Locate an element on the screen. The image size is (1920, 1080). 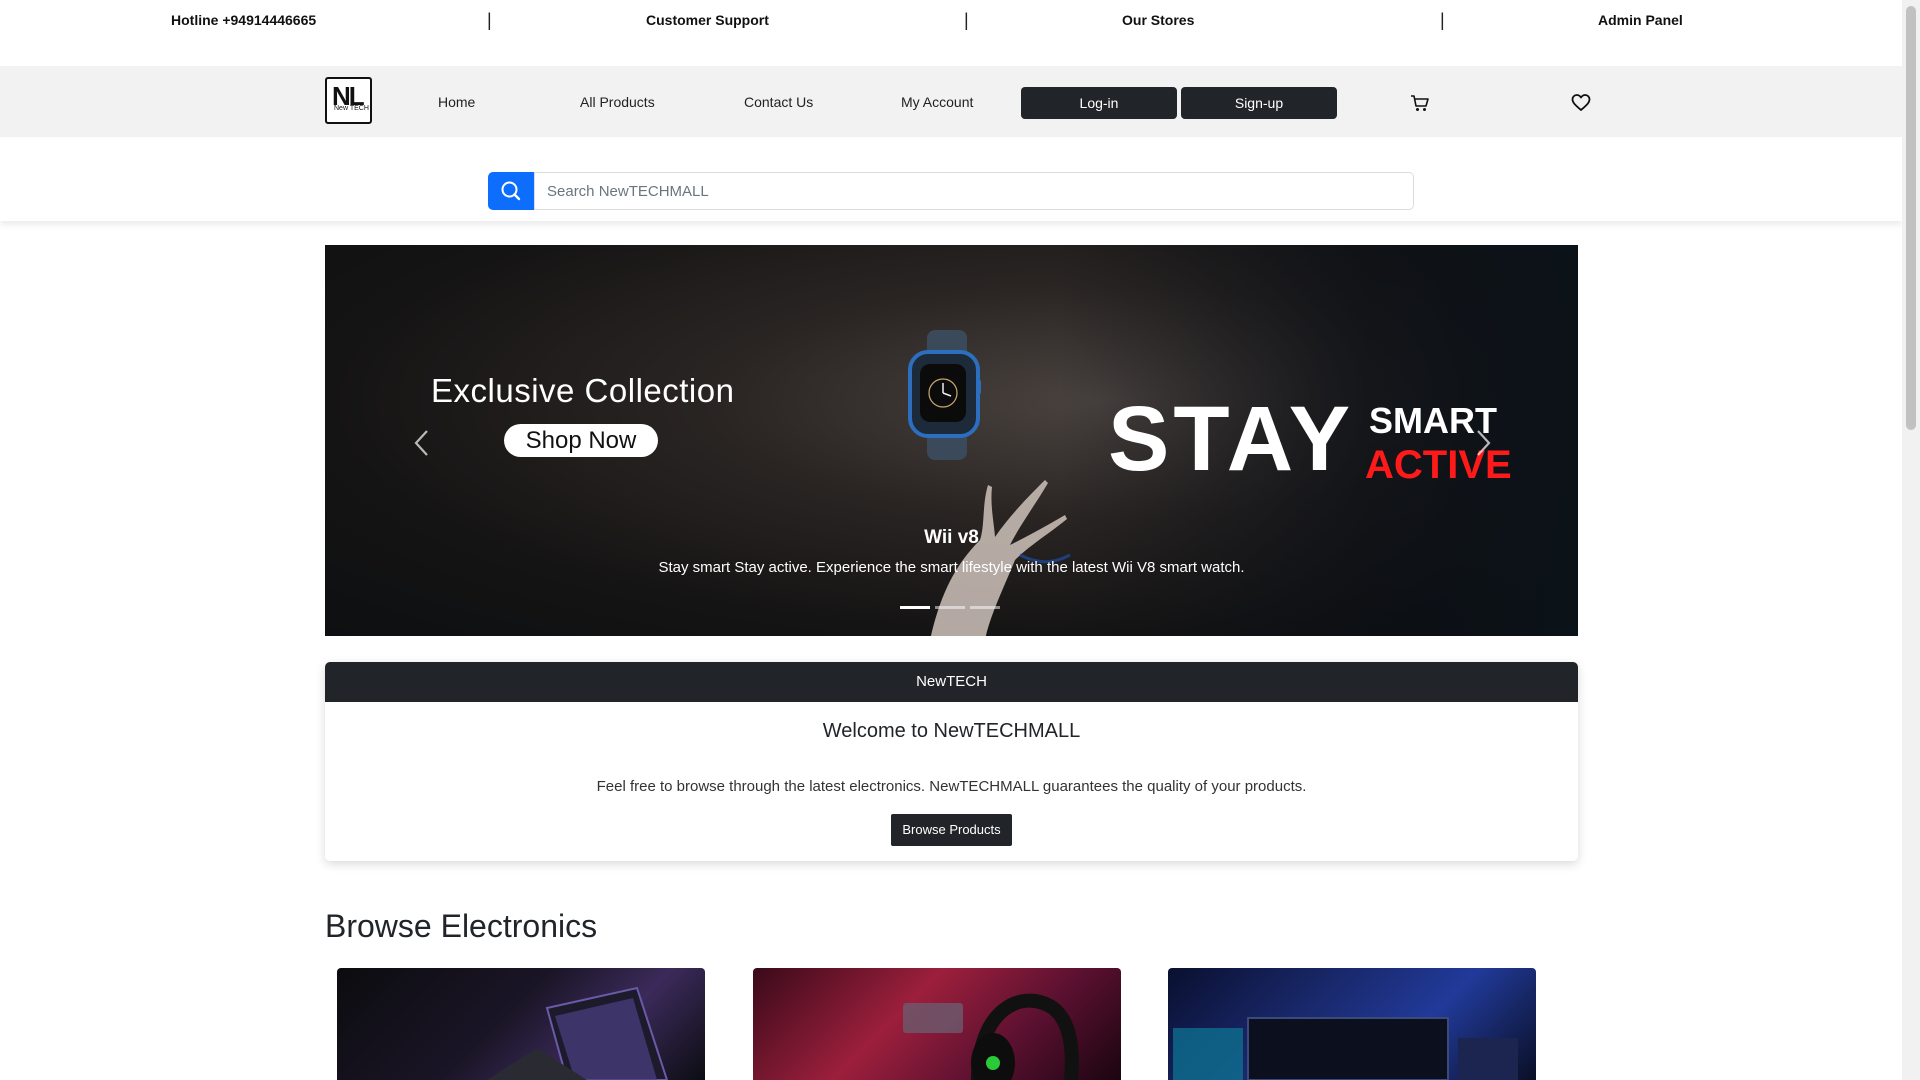
slide-caption-title: Wii v8 is located at coordinates (951, 537).